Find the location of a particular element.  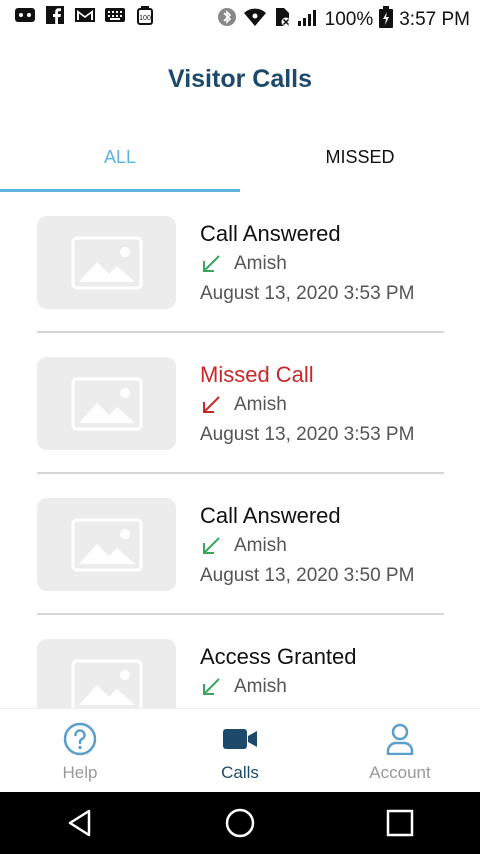

status-bar: 100 100% 3:57 PM is located at coordinates (240, 18).